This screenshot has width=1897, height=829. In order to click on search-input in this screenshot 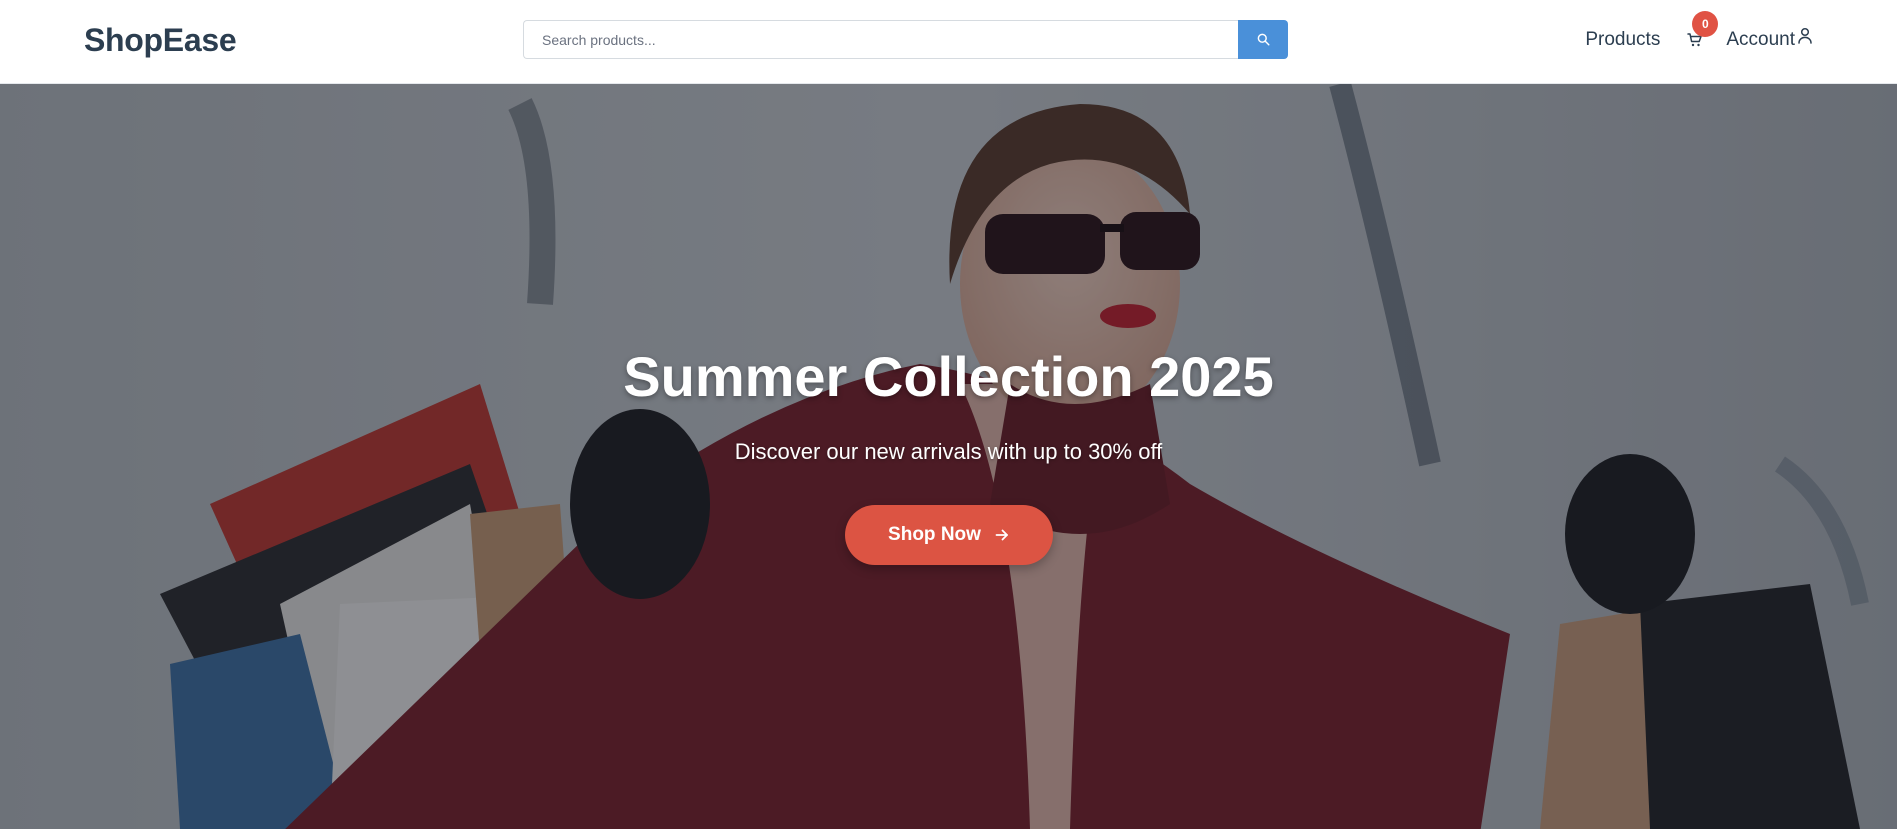, I will do `click(880, 39)`.